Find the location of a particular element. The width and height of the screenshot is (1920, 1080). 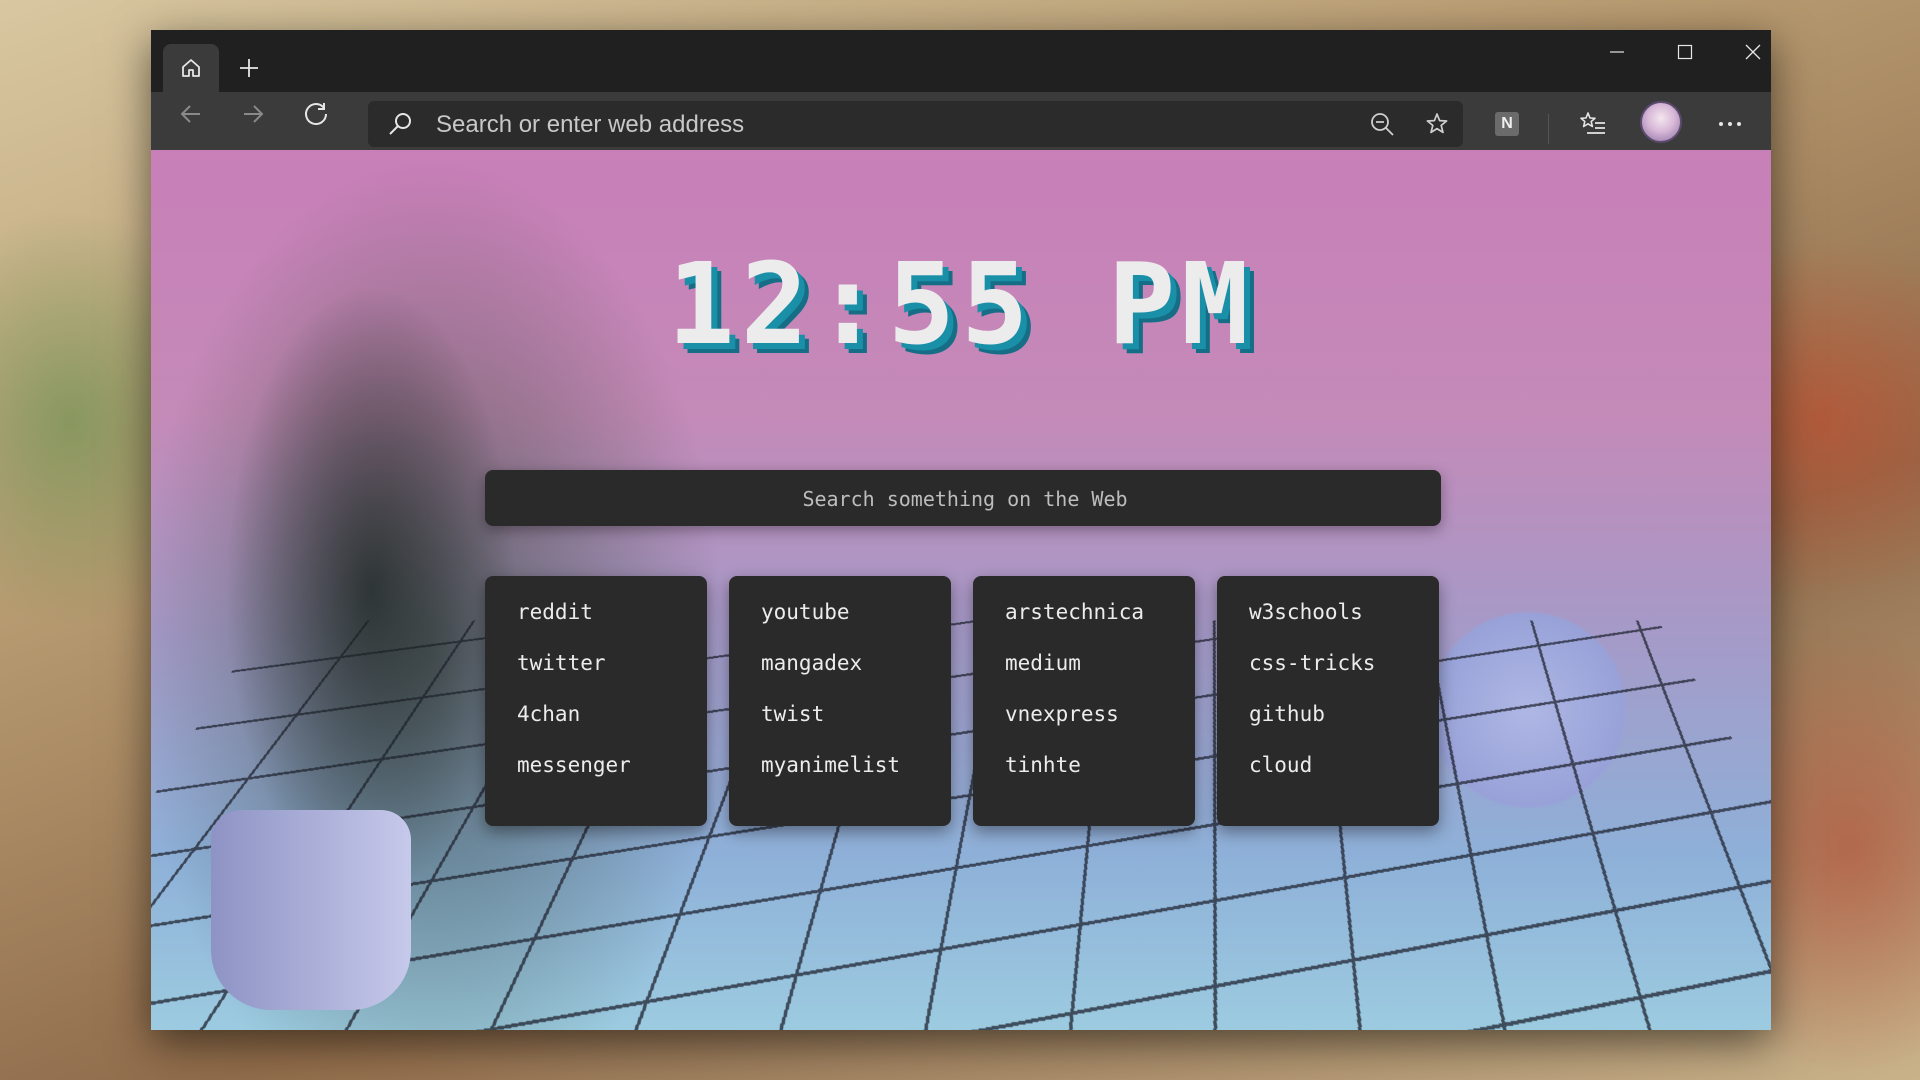

new-tab-button is located at coordinates (249, 68).